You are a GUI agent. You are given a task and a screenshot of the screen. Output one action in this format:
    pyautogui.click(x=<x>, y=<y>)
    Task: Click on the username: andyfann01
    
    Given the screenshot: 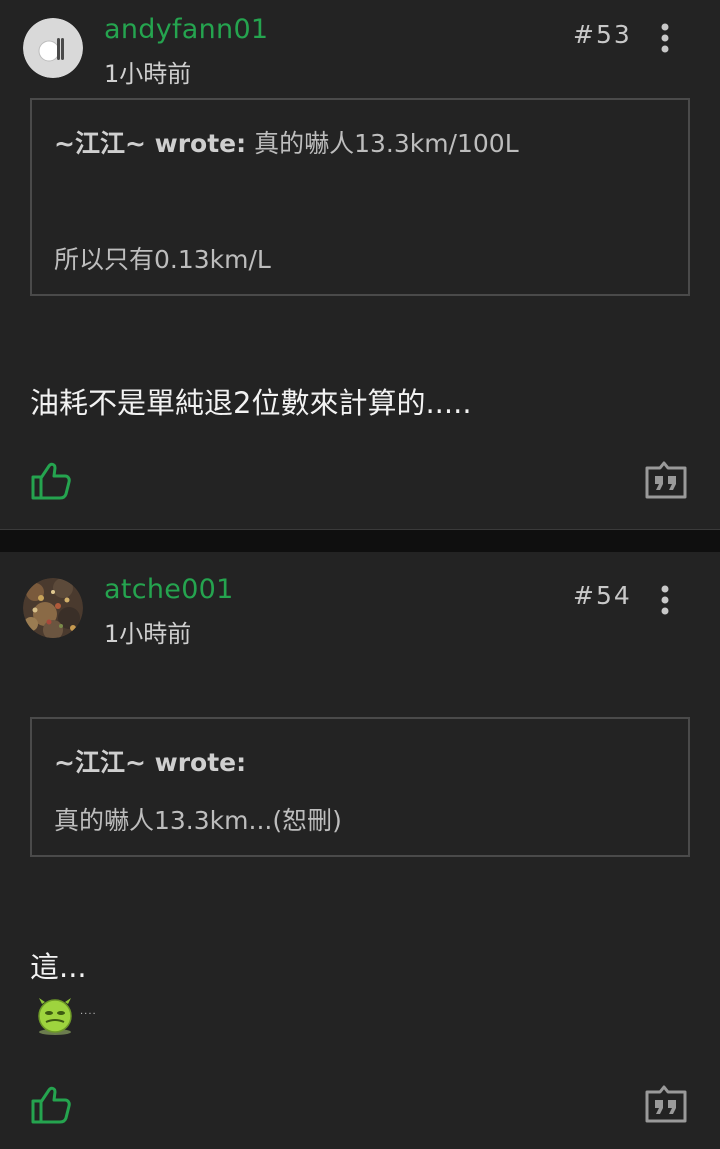 What is the action you would take?
    pyautogui.click(x=186, y=29)
    